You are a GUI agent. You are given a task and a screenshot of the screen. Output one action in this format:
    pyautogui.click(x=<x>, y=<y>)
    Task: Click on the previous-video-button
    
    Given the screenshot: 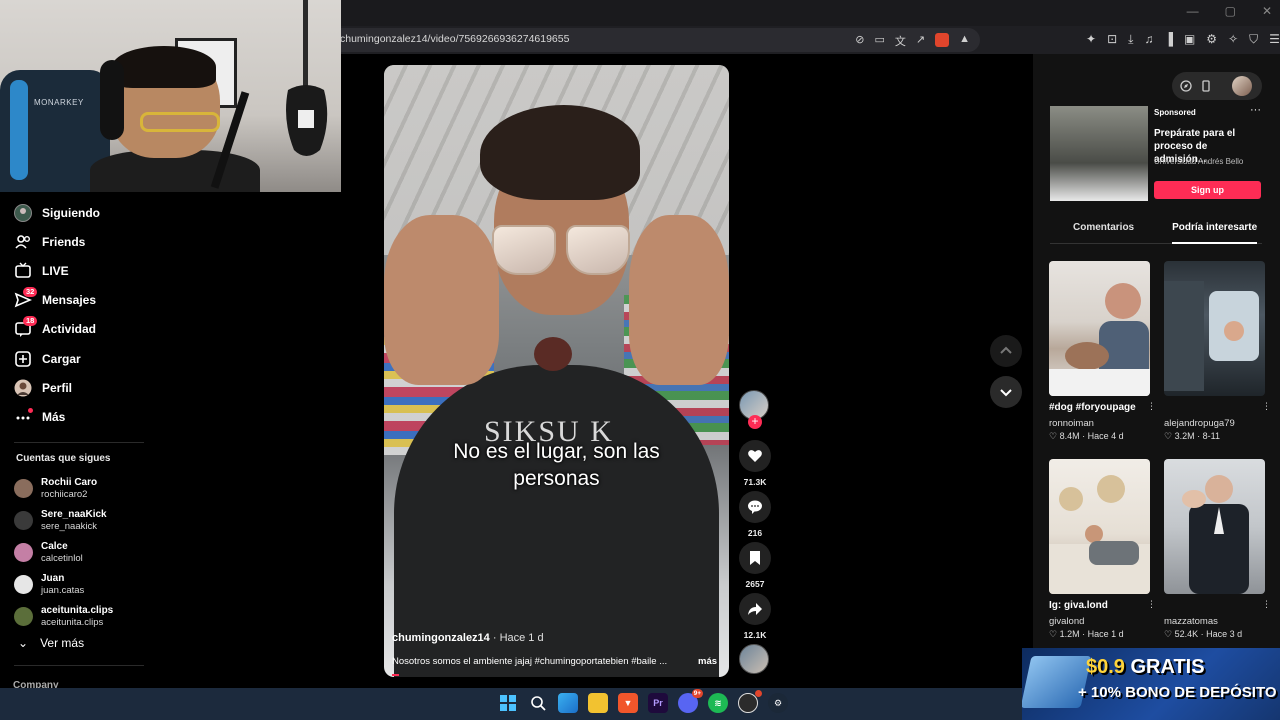 What is the action you would take?
    pyautogui.click(x=1006, y=351)
    